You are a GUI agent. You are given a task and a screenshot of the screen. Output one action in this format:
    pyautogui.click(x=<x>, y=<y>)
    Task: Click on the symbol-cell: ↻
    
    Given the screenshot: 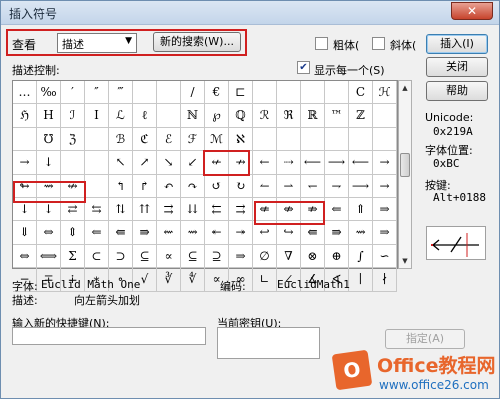 What is the action you would take?
    pyautogui.click(x=241, y=186)
    